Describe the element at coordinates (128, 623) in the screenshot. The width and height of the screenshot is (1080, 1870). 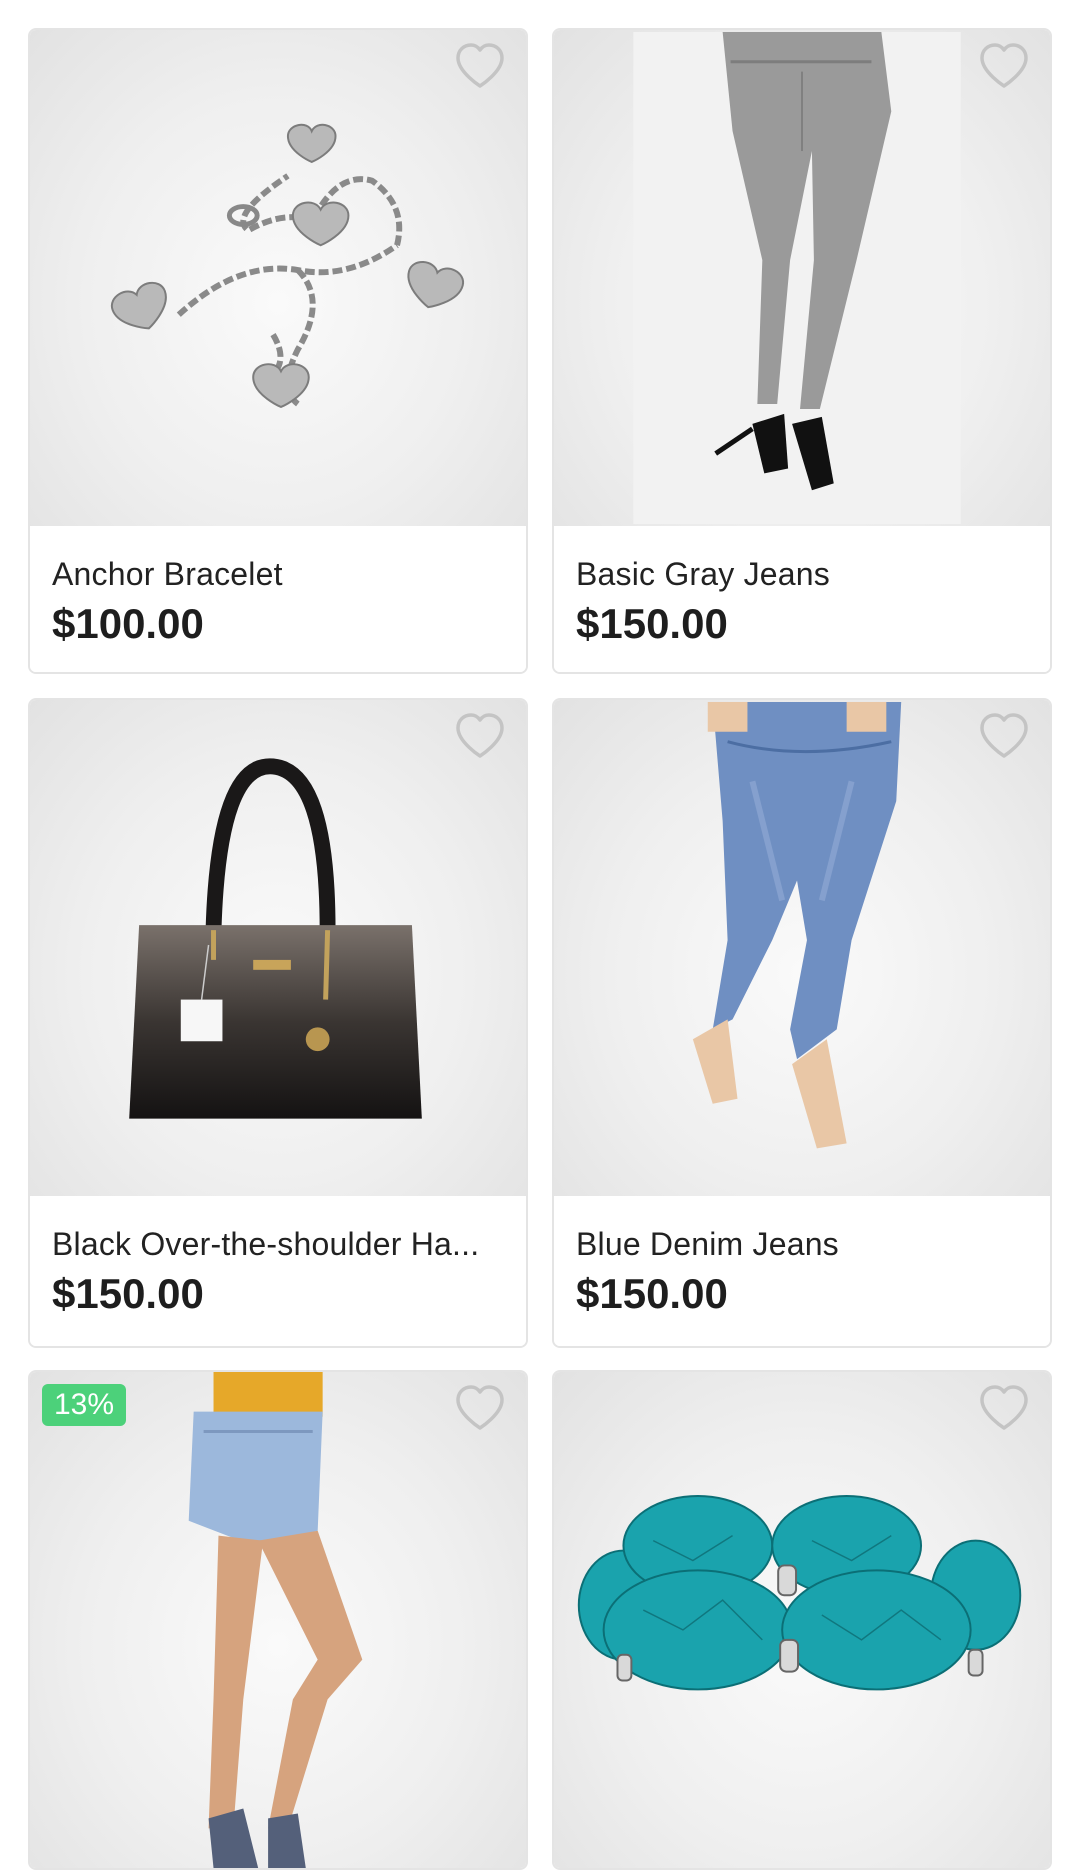
I see `product-price: $100.00` at that location.